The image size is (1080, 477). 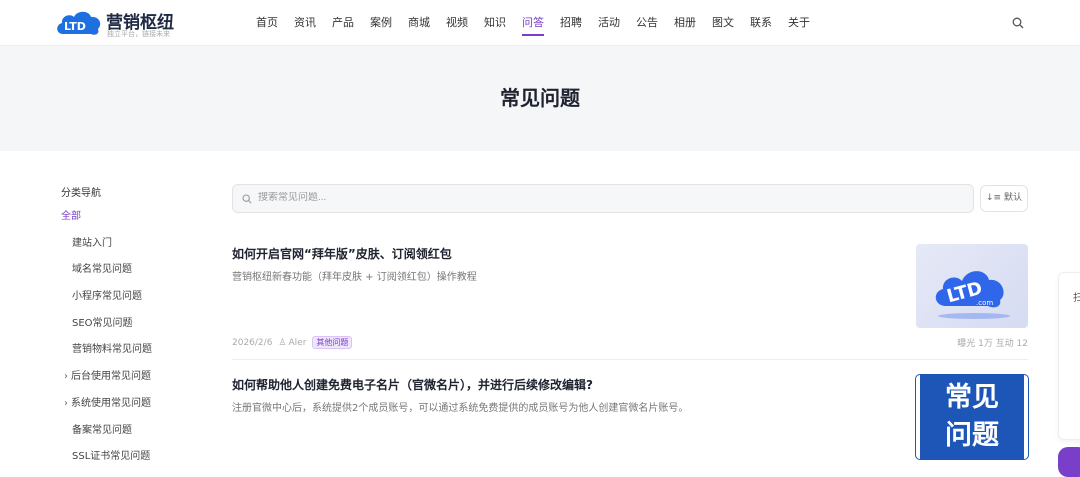 What do you see at coordinates (354, 277) in the screenshot?
I see `post-desc: 营销枢纽新春功能（拜年皮肤 + 订阅领红包）操作教程` at bounding box center [354, 277].